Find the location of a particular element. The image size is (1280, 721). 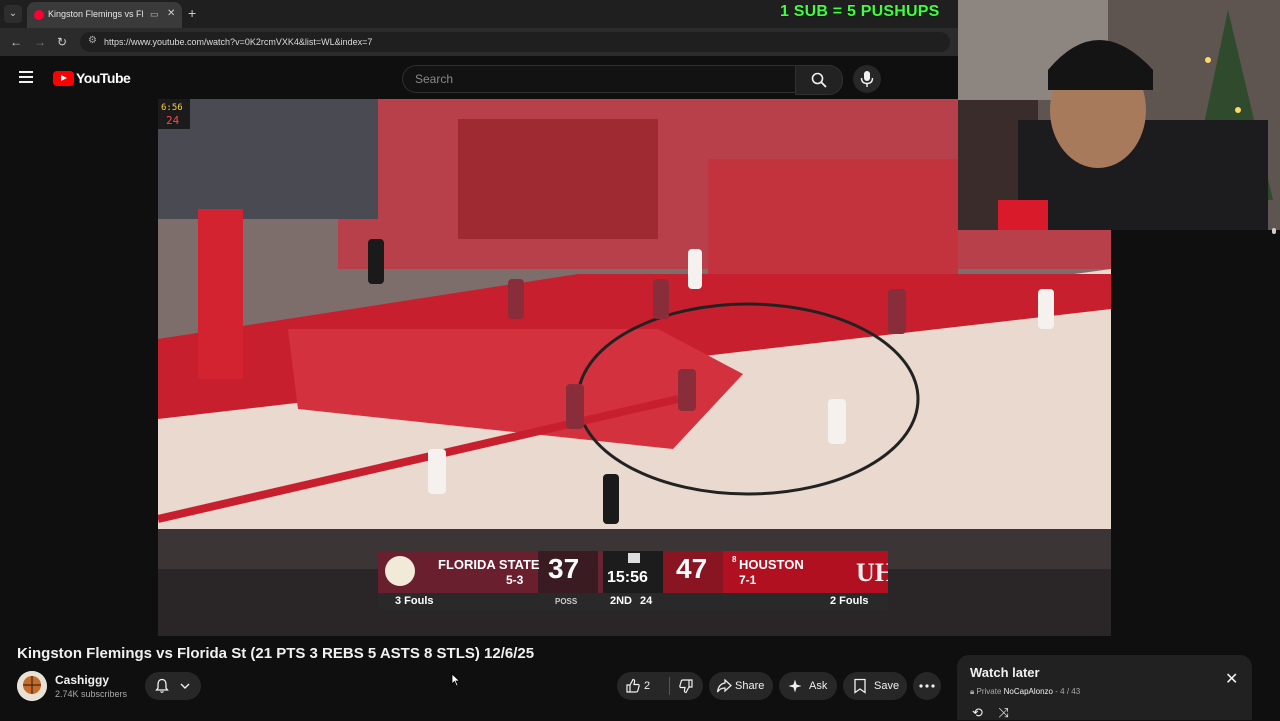

home-team-rank: 8 is located at coordinates (734, 559).